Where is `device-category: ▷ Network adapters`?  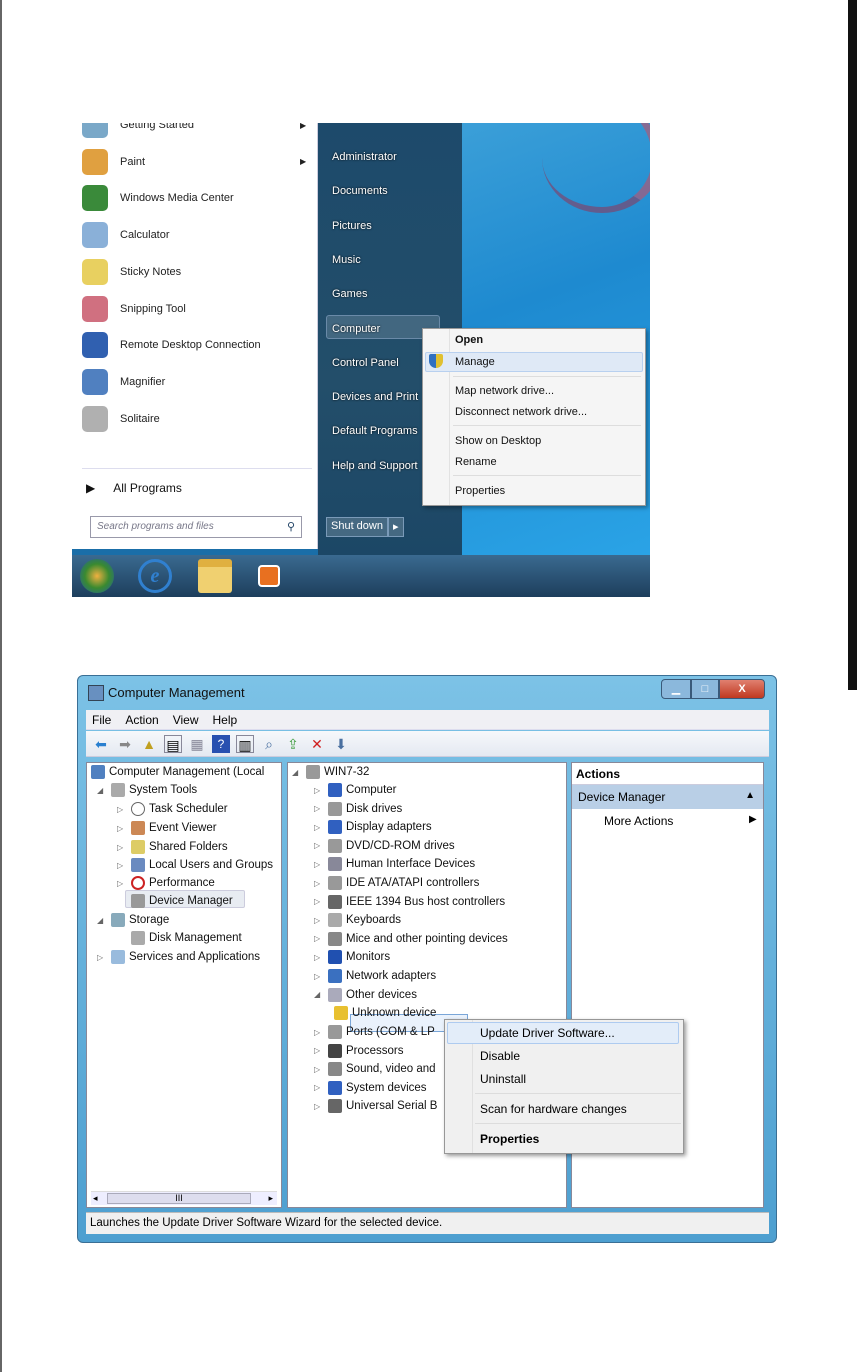 device-category: ▷ Network adapters is located at coordinates (375, 976).